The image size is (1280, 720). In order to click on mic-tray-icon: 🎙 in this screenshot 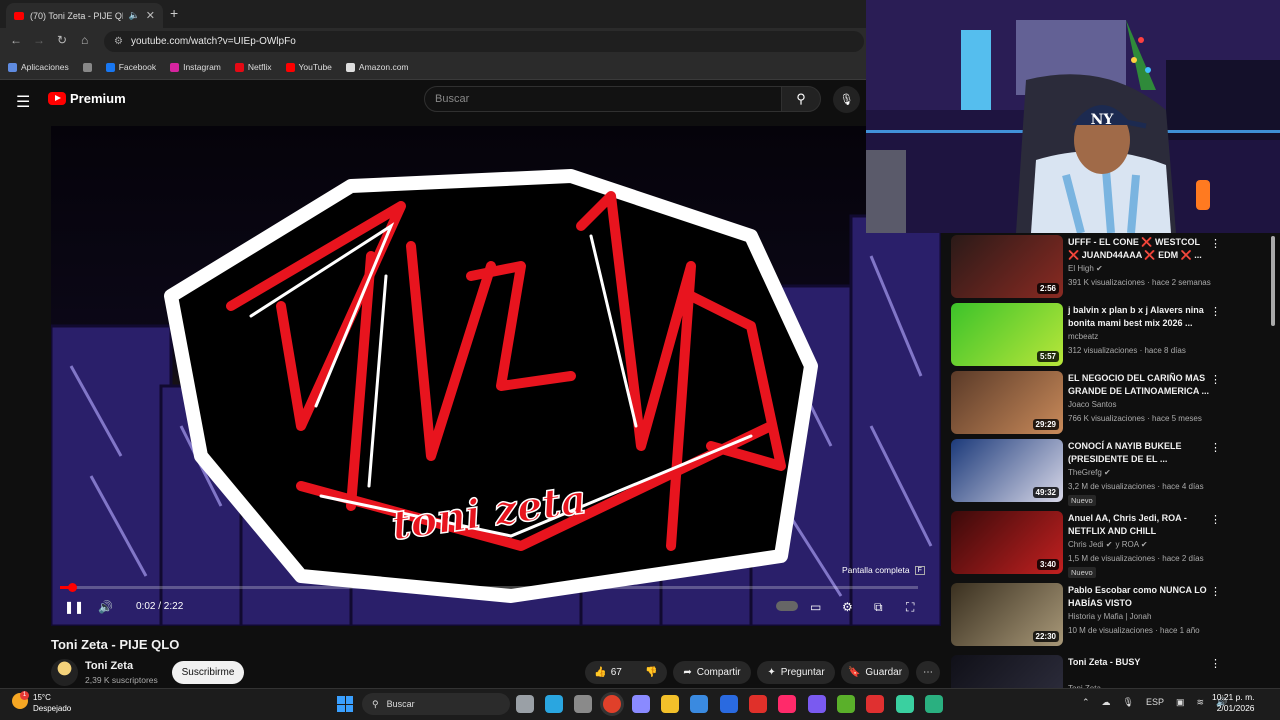, I will do `click(1128, 702)`.